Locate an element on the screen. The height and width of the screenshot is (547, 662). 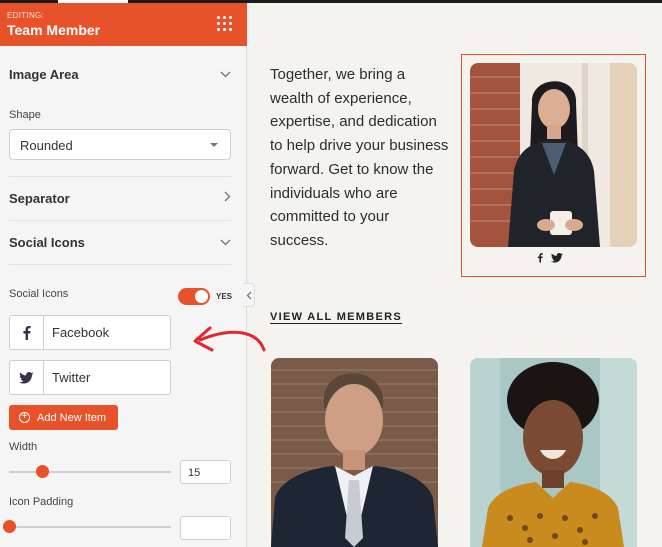
width-slider-track is located at coordinates (90, 472).